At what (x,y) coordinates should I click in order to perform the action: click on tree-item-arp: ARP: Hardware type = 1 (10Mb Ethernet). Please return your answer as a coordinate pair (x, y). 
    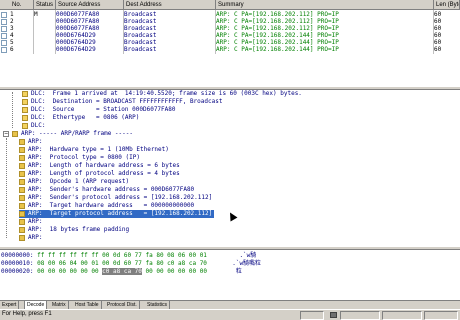
    Looking at the image, I should click on (91, 150).